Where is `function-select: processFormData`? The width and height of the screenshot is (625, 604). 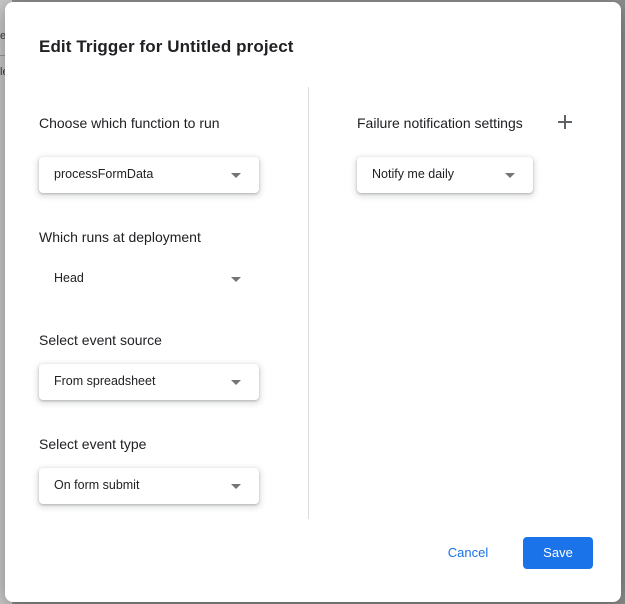 function-select: processFormData is located at coordinates (149, 175).